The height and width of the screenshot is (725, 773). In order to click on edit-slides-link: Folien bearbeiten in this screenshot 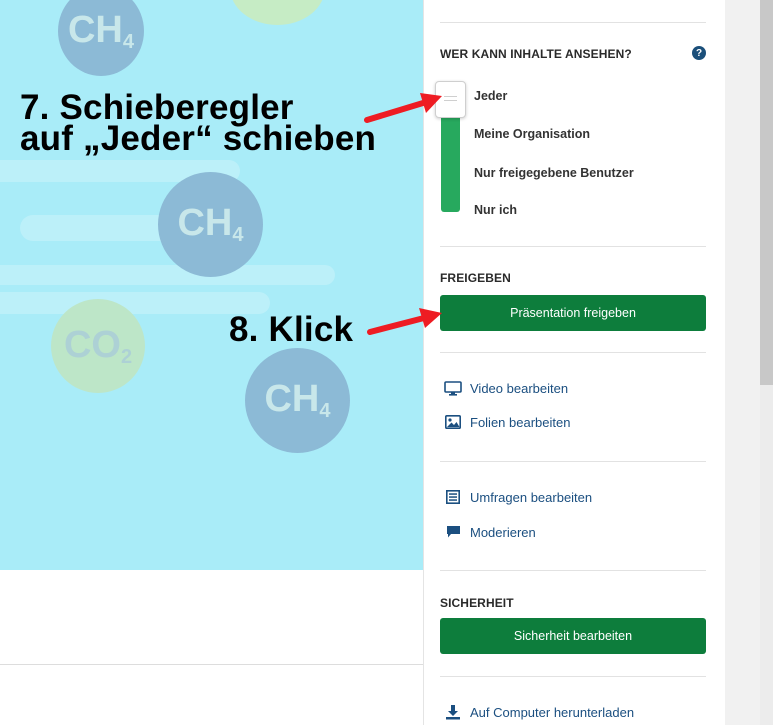, I will do `click(507, 422)`.